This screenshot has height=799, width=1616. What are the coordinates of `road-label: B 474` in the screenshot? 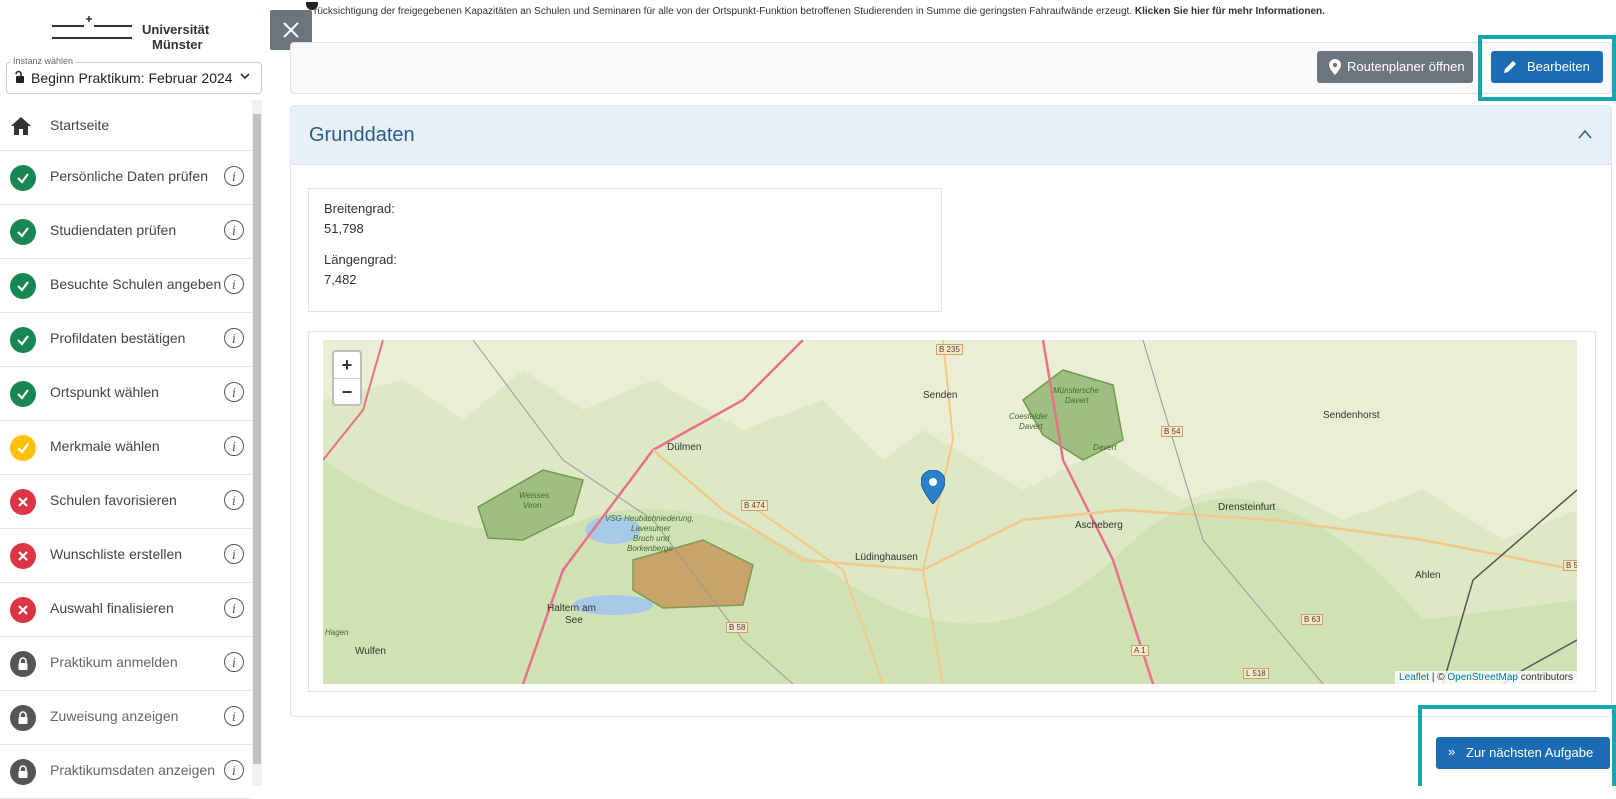 It's located at (754, 505).